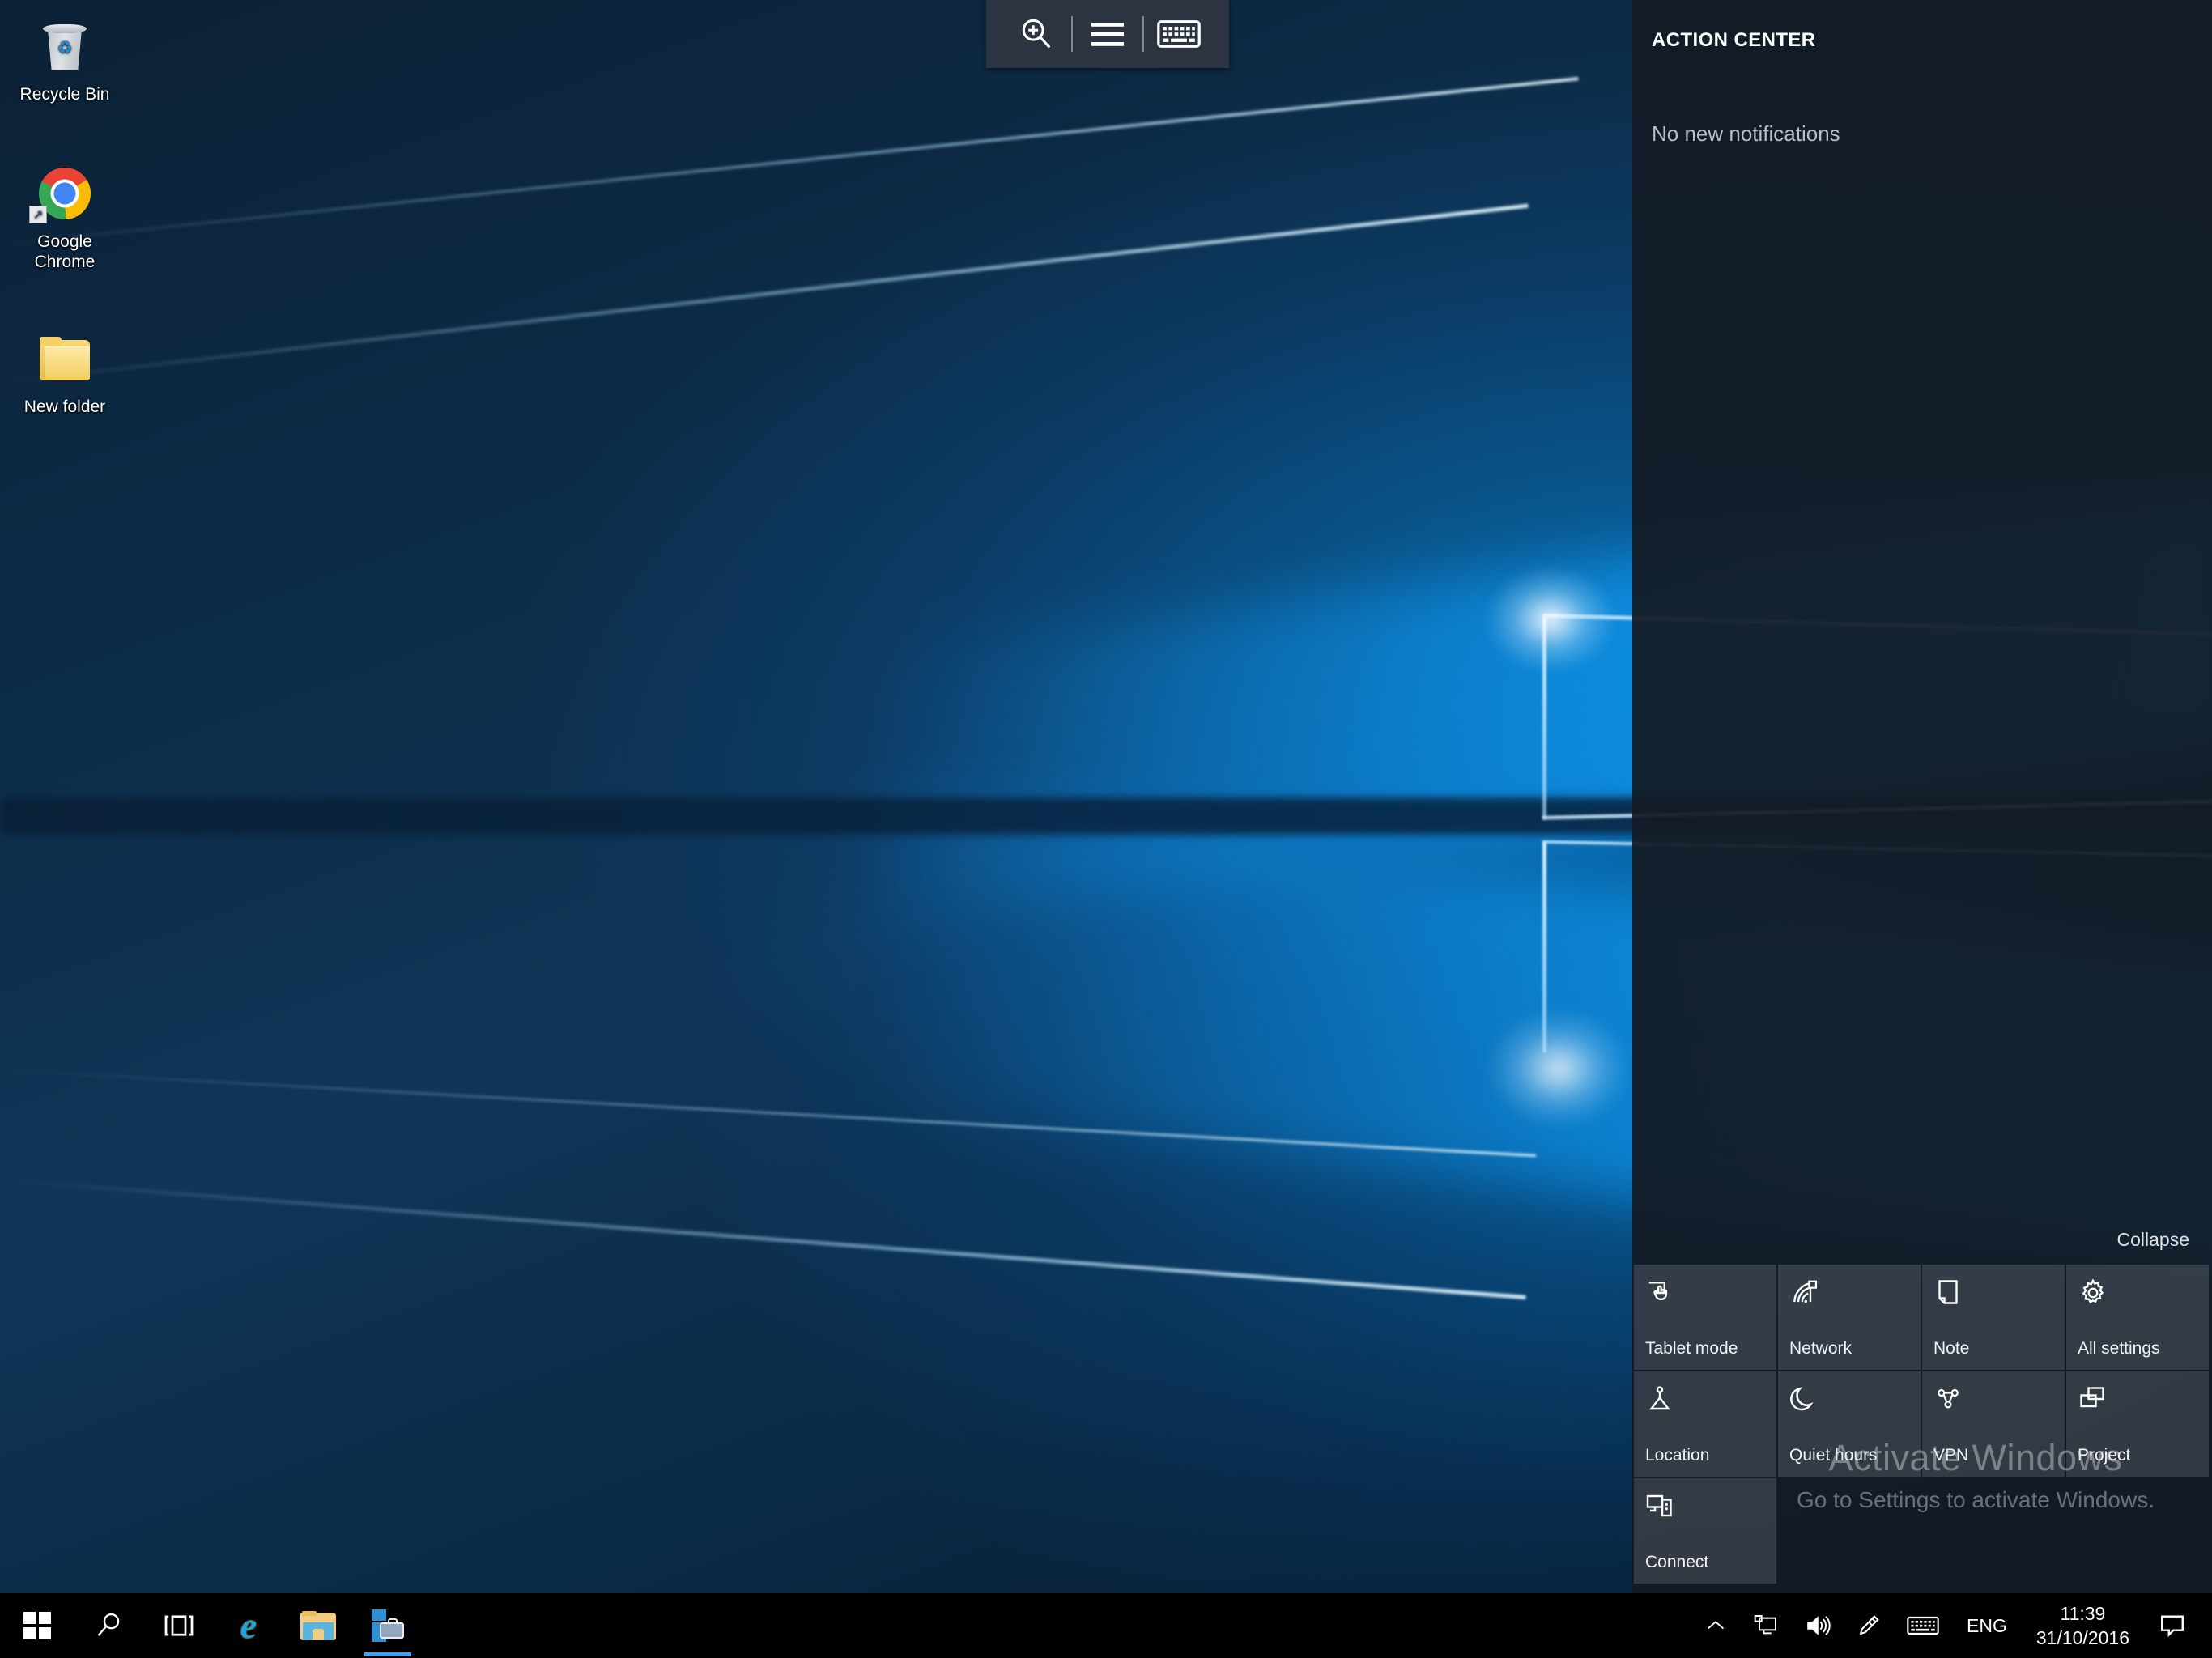 This screenshot has width=2212, height=1658. What do you see at coordinates (1949, 1400) in the screenshot?
I see `vpn-icon` at bounding box center [1949, 1400].